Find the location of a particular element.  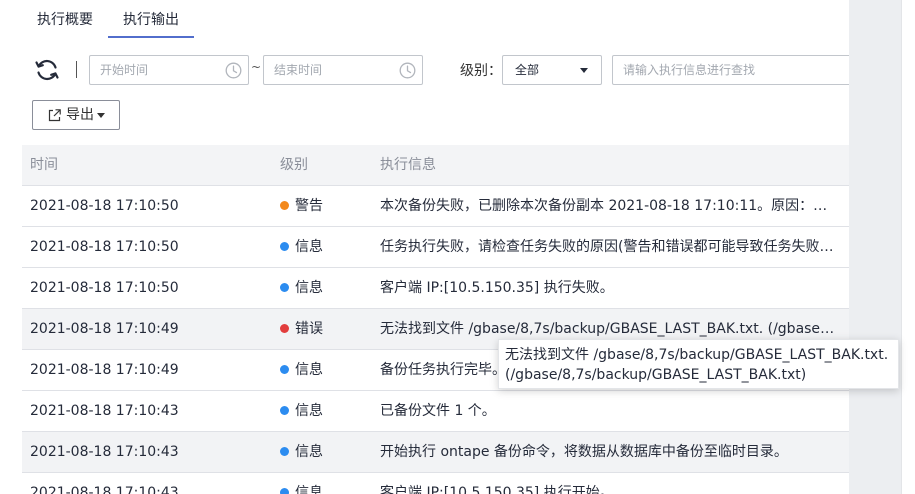

tab-execution-summary: 执行概要 is located at coordinates (65, 19).